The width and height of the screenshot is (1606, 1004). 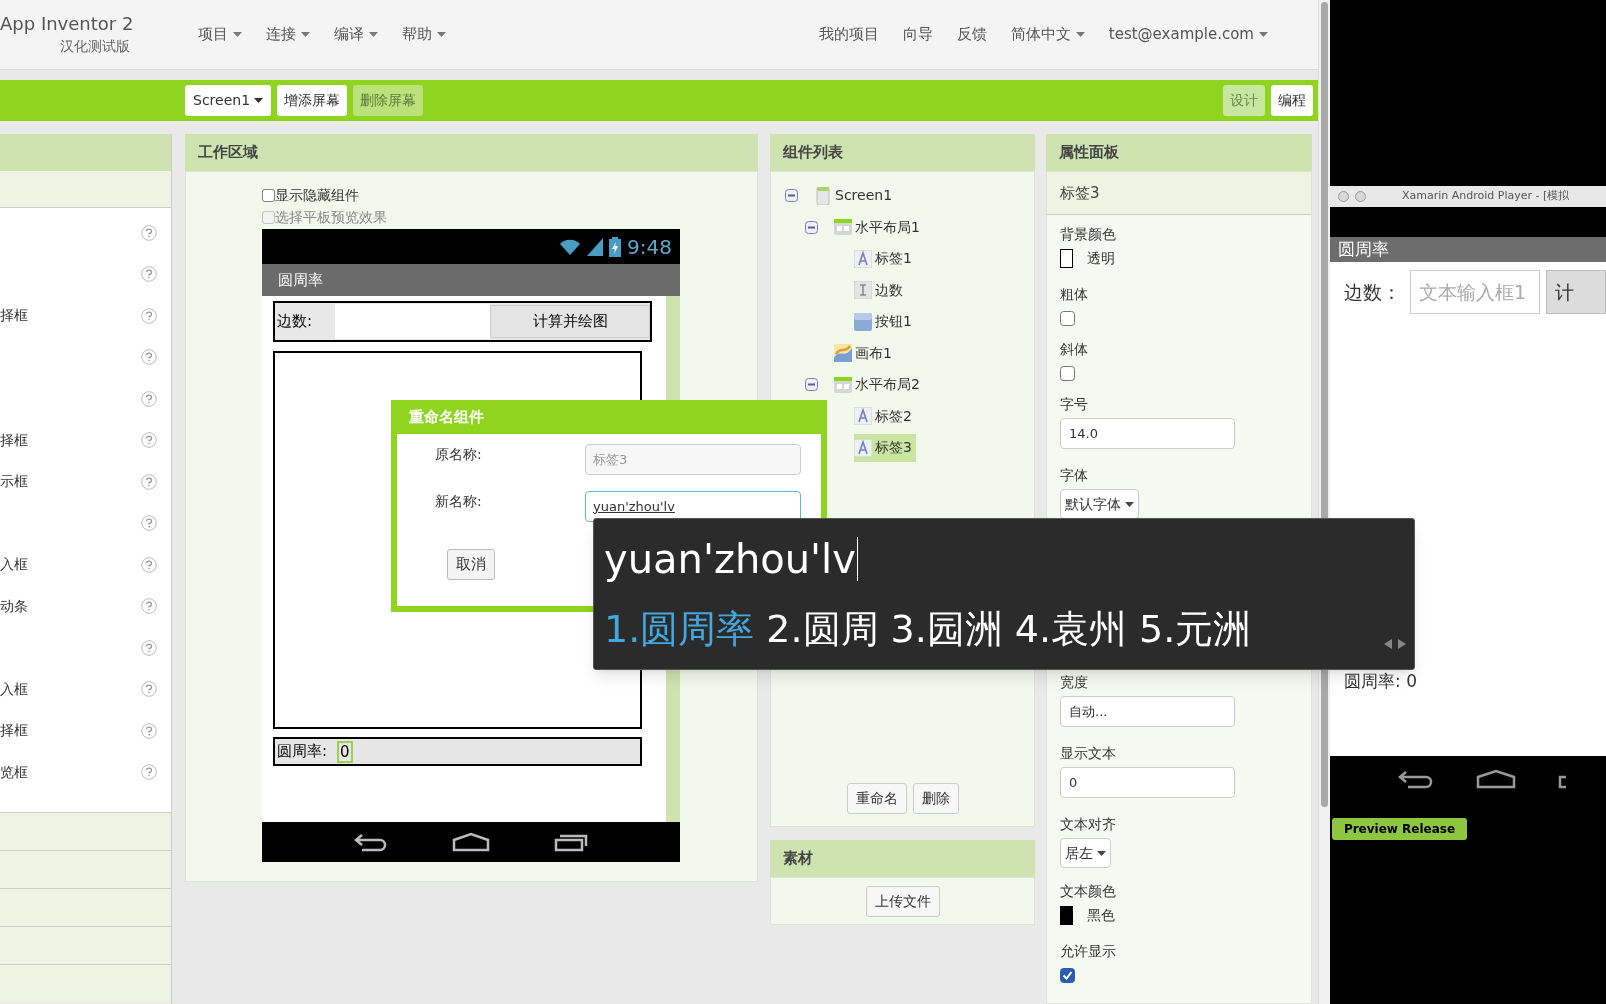 What do you see at coordinates (288, 34) in the screenshot?
I see `nav-menu: 连接` at bounding box center [288, 34].